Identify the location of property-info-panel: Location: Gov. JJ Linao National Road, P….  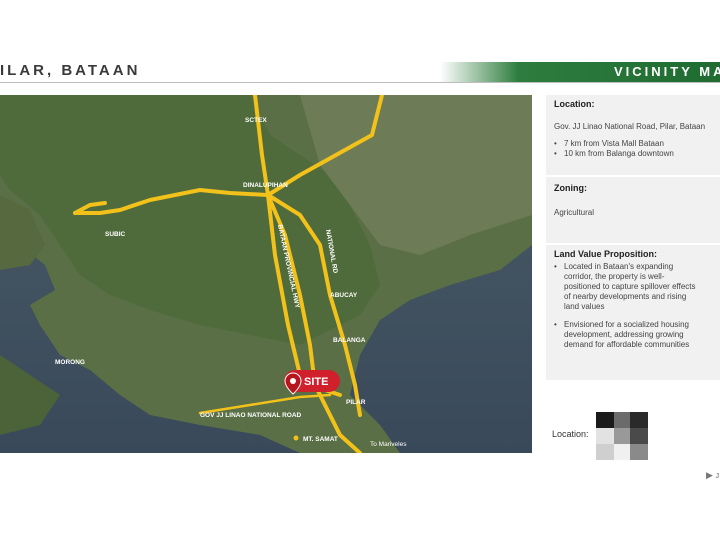
(633, 237).